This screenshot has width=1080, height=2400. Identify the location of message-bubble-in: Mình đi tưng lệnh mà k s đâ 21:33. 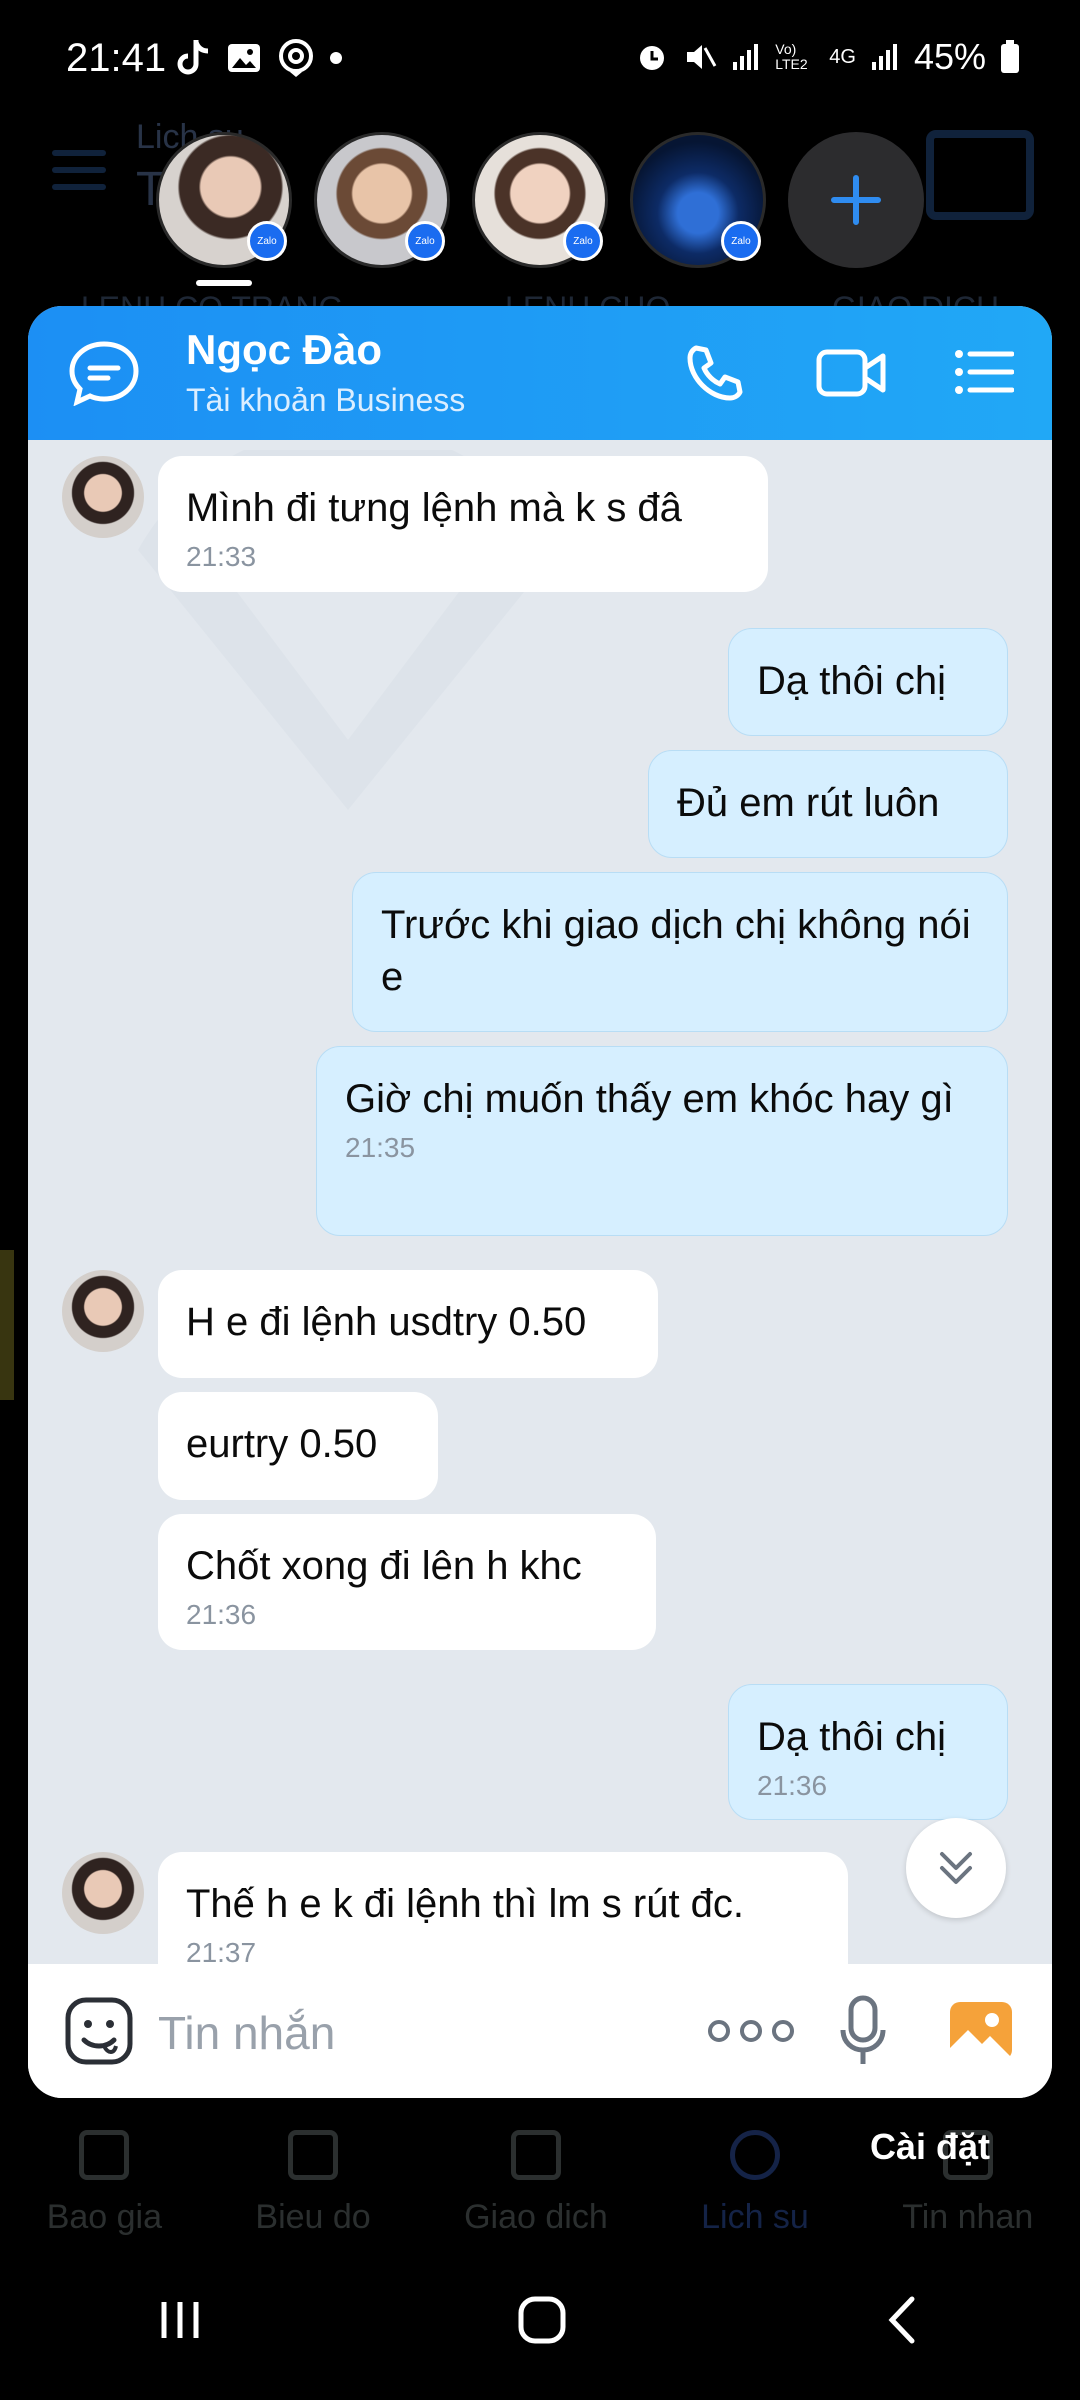
(463, 524).